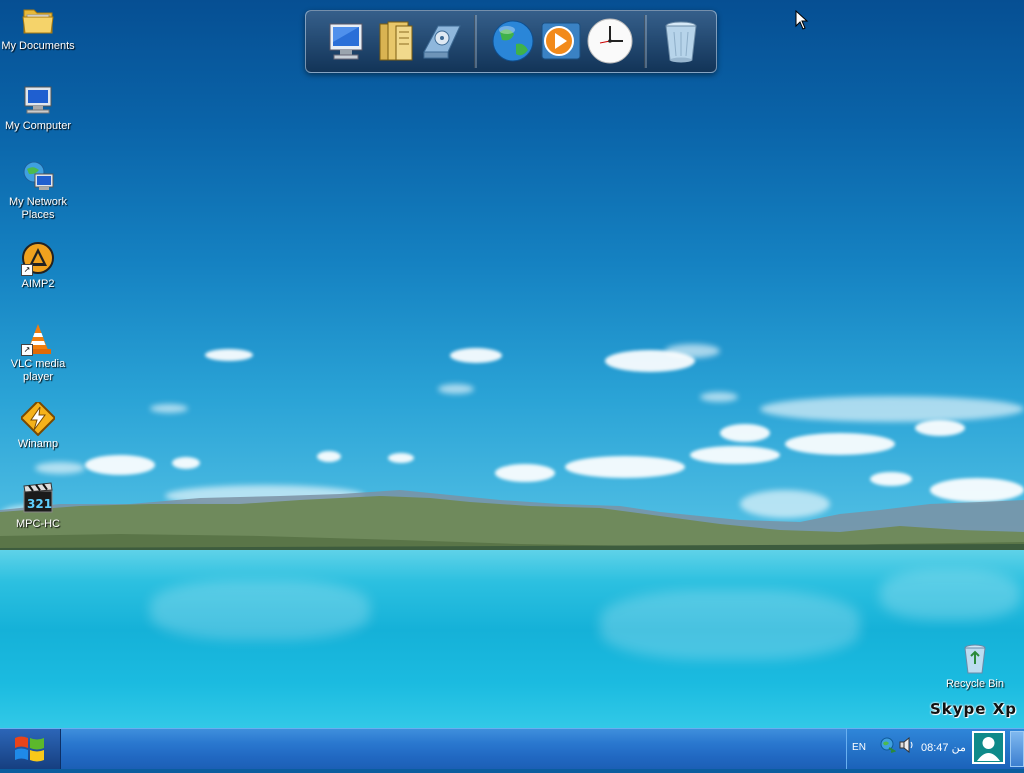  Describe the element at coordinates (859, 748) in the screenshot. I see `language-indicator: EN` at that location.